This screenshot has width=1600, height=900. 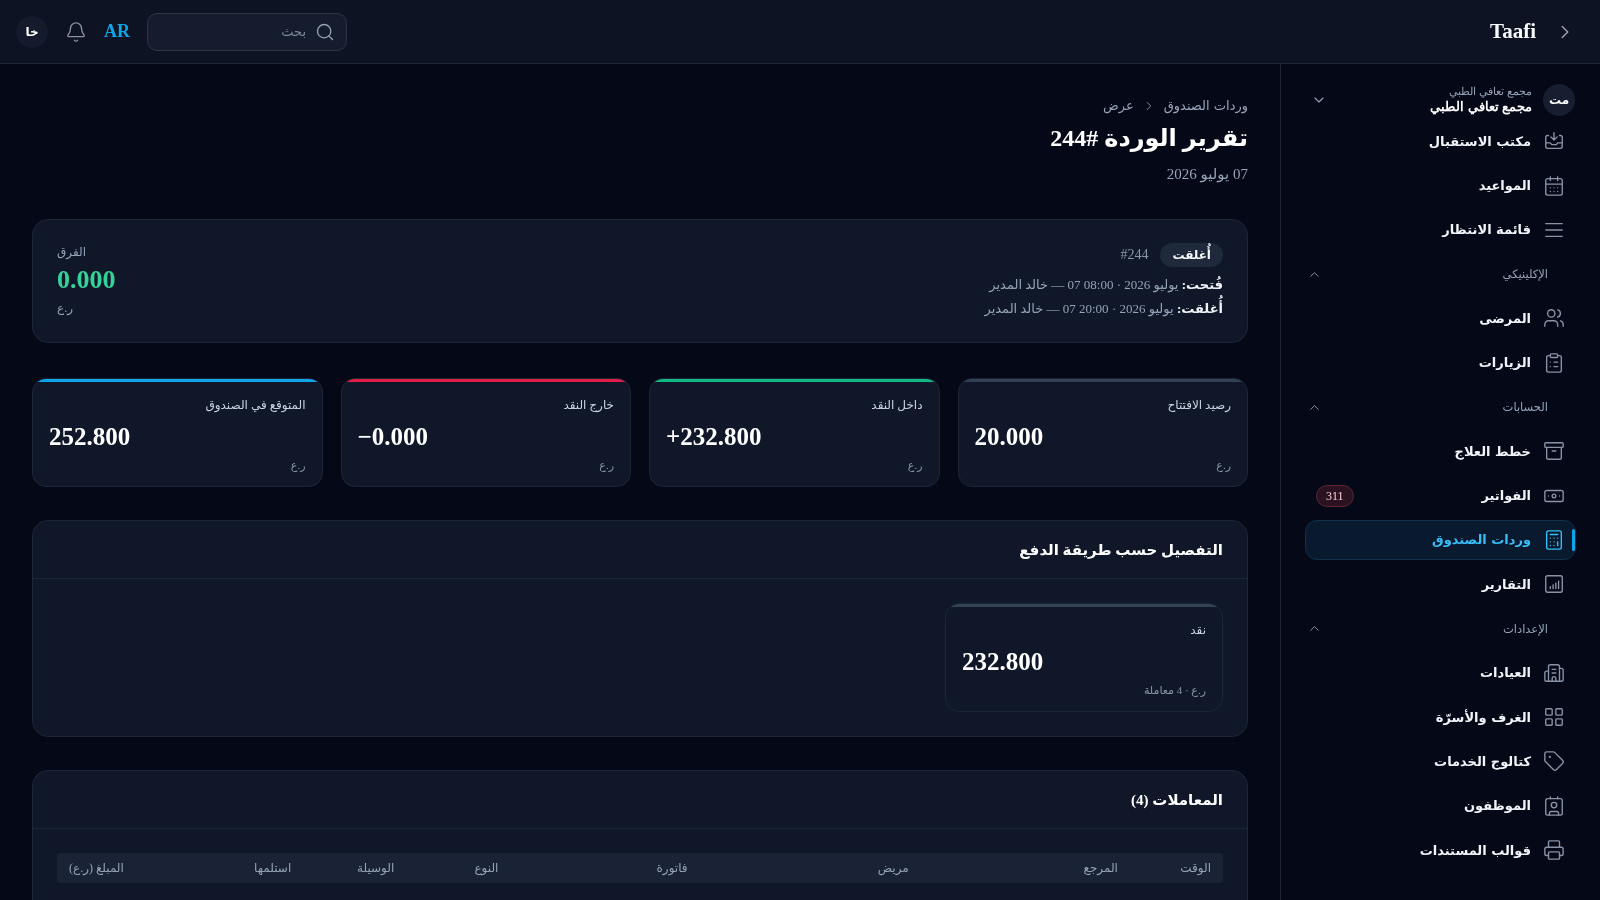 What do you see at coordinates (76, 31) in the screenshot?
I see `bell-icon` at bounding box center [76, 31].